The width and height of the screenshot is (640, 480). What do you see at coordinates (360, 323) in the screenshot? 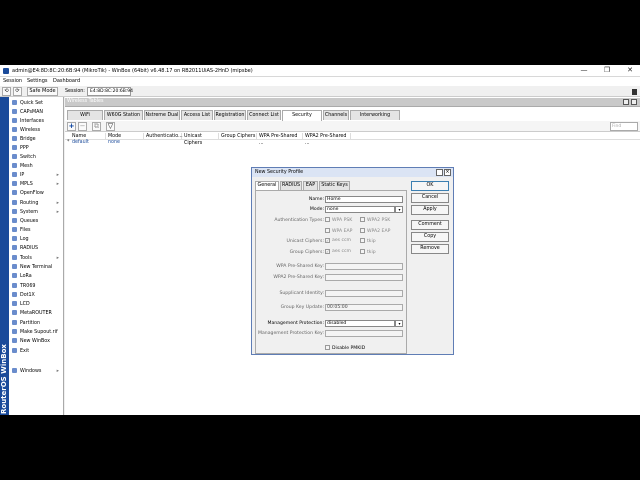
I see `management-protection-select: disabled` at bounding box center [360, 323].